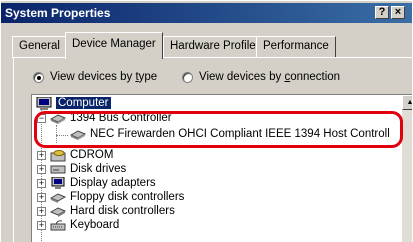 This screenshot has height=242, width=413. Describe the element at coordinates (407, 102) in the screenshot. I see `scroll-up-arrow-icon: ▲` at that location.